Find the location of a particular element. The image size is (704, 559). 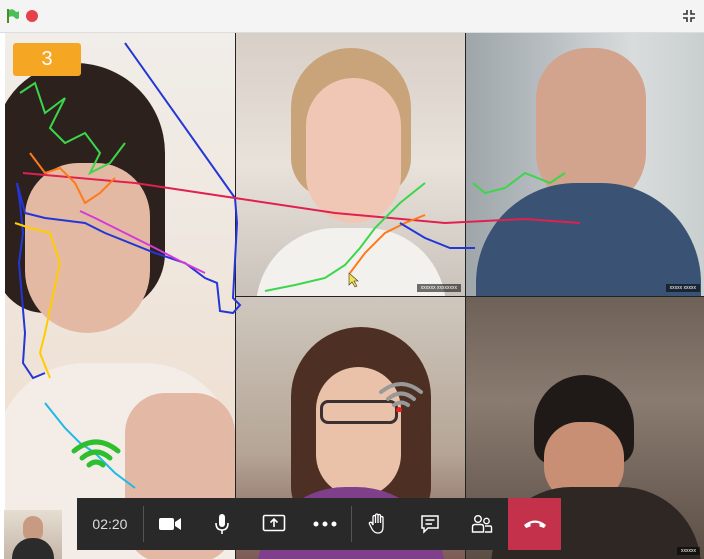

self-view-body is located at coordinates (33, 548).